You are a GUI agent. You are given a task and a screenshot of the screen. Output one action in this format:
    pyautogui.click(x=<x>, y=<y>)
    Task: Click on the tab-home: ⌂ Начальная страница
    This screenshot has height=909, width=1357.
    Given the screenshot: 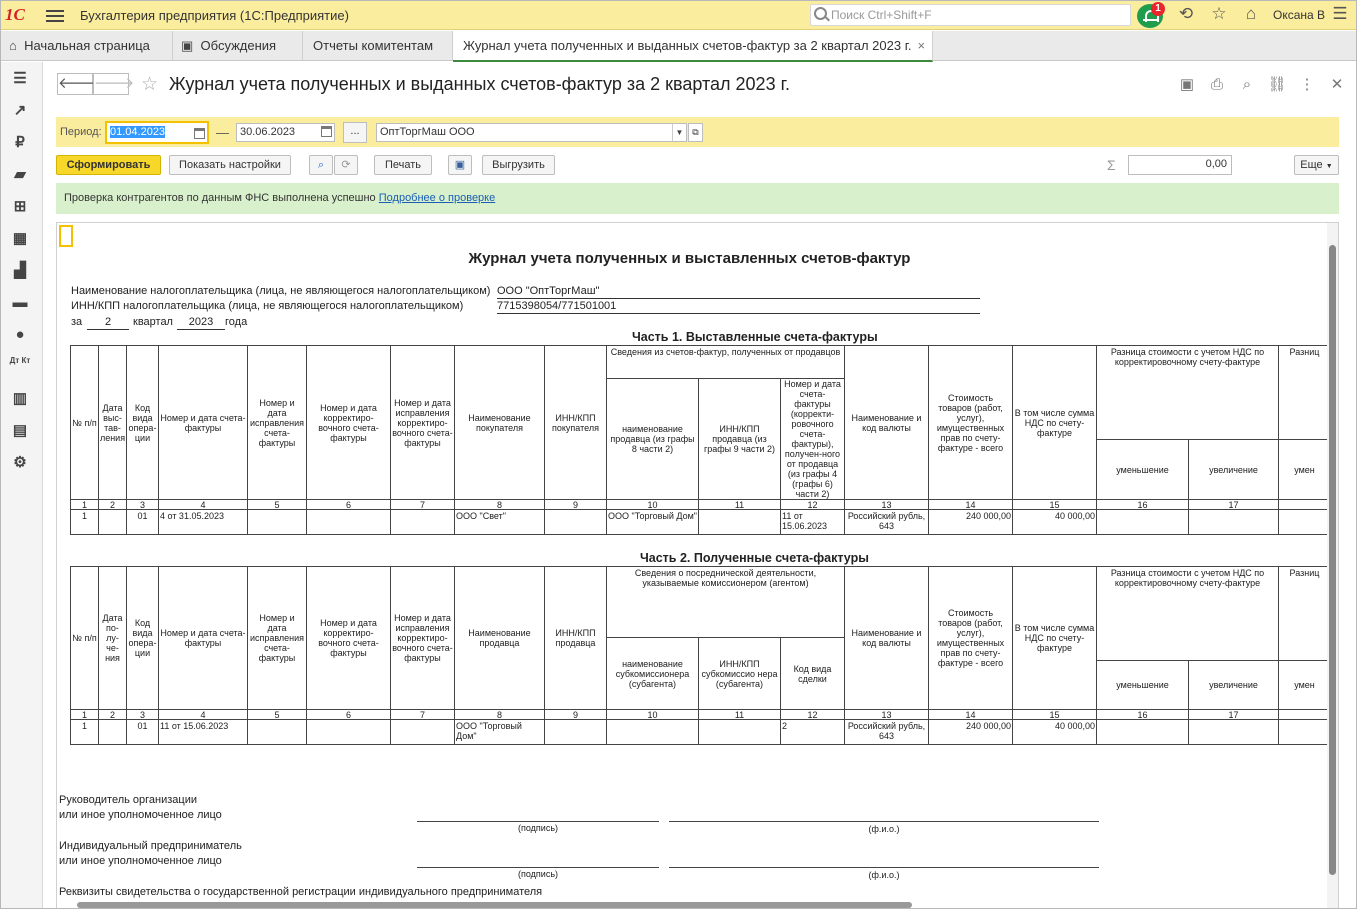 What is the action you would take?
    pyautogui.click(x=87, y=46)
    